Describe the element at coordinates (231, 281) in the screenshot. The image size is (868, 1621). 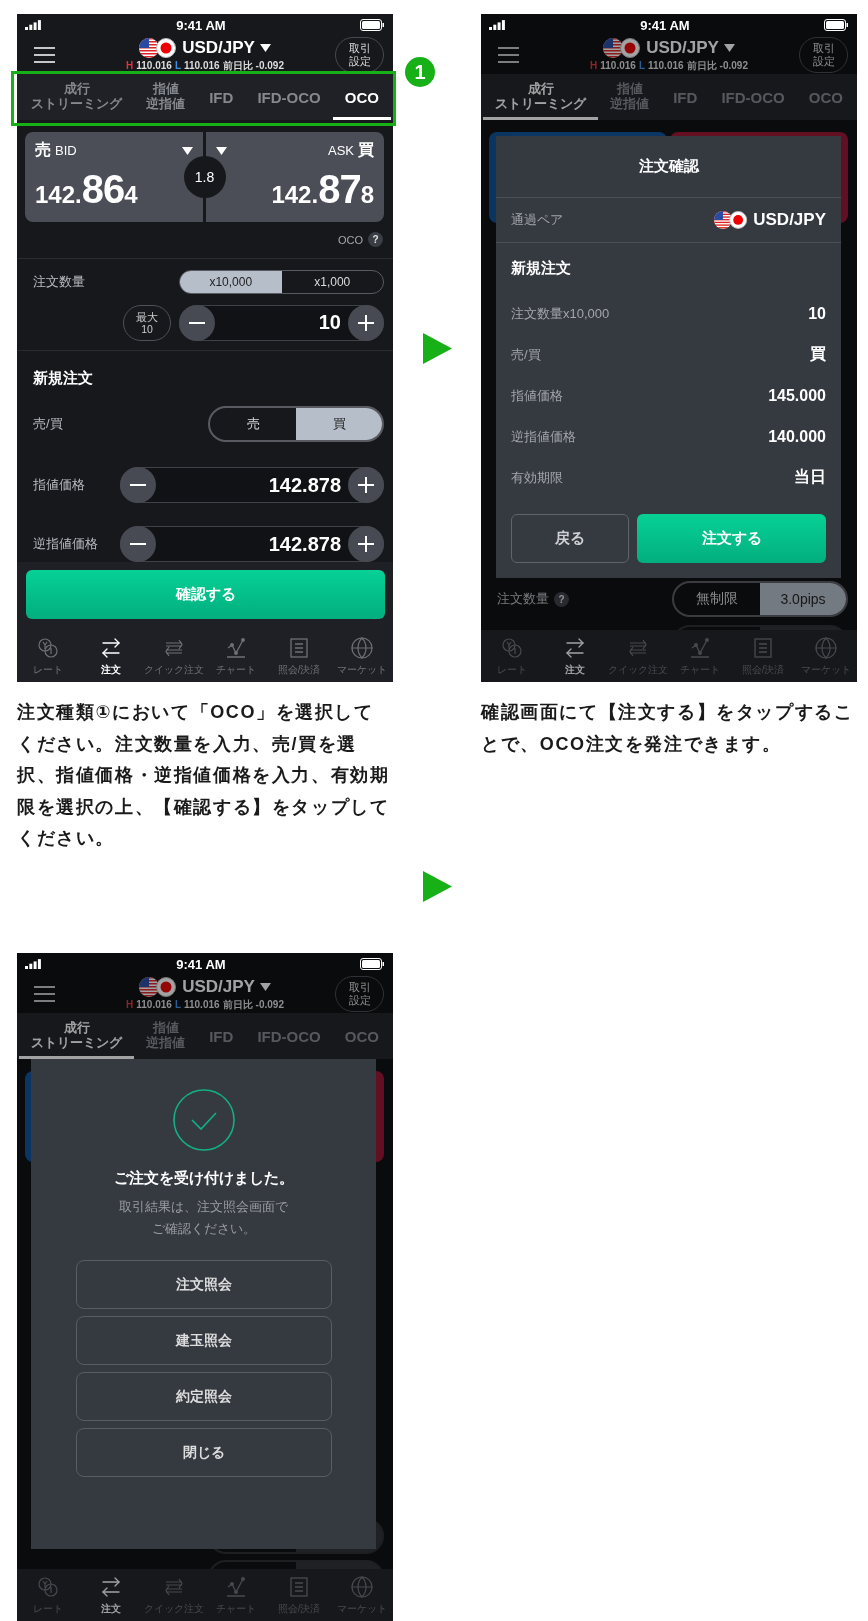
I see `unit-option: x10,000` at that location.